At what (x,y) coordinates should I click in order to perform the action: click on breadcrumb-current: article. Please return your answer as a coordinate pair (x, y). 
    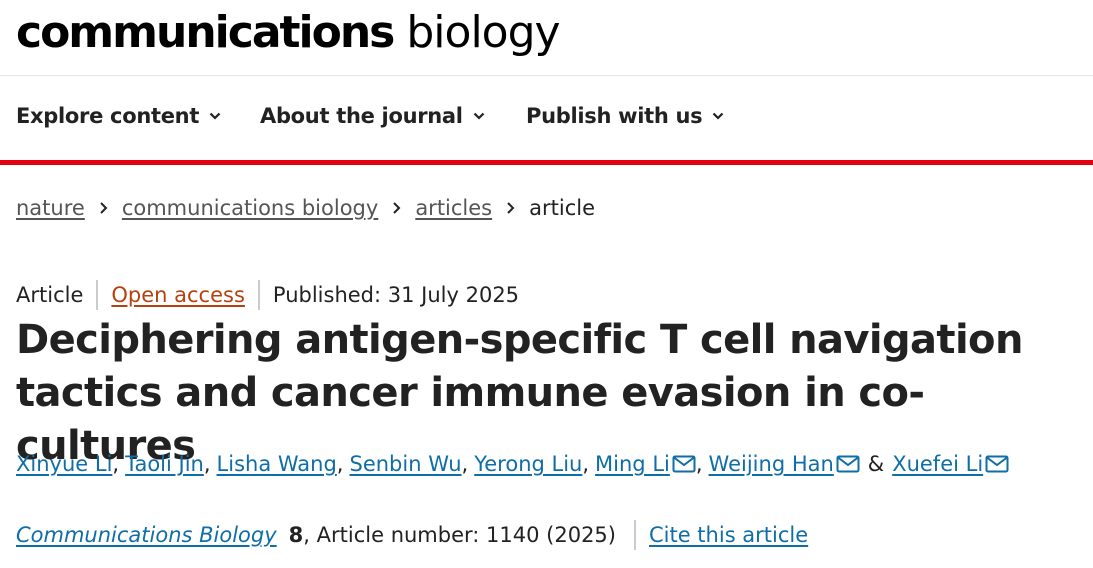
    Looking at the image, I should click on (562, 208).